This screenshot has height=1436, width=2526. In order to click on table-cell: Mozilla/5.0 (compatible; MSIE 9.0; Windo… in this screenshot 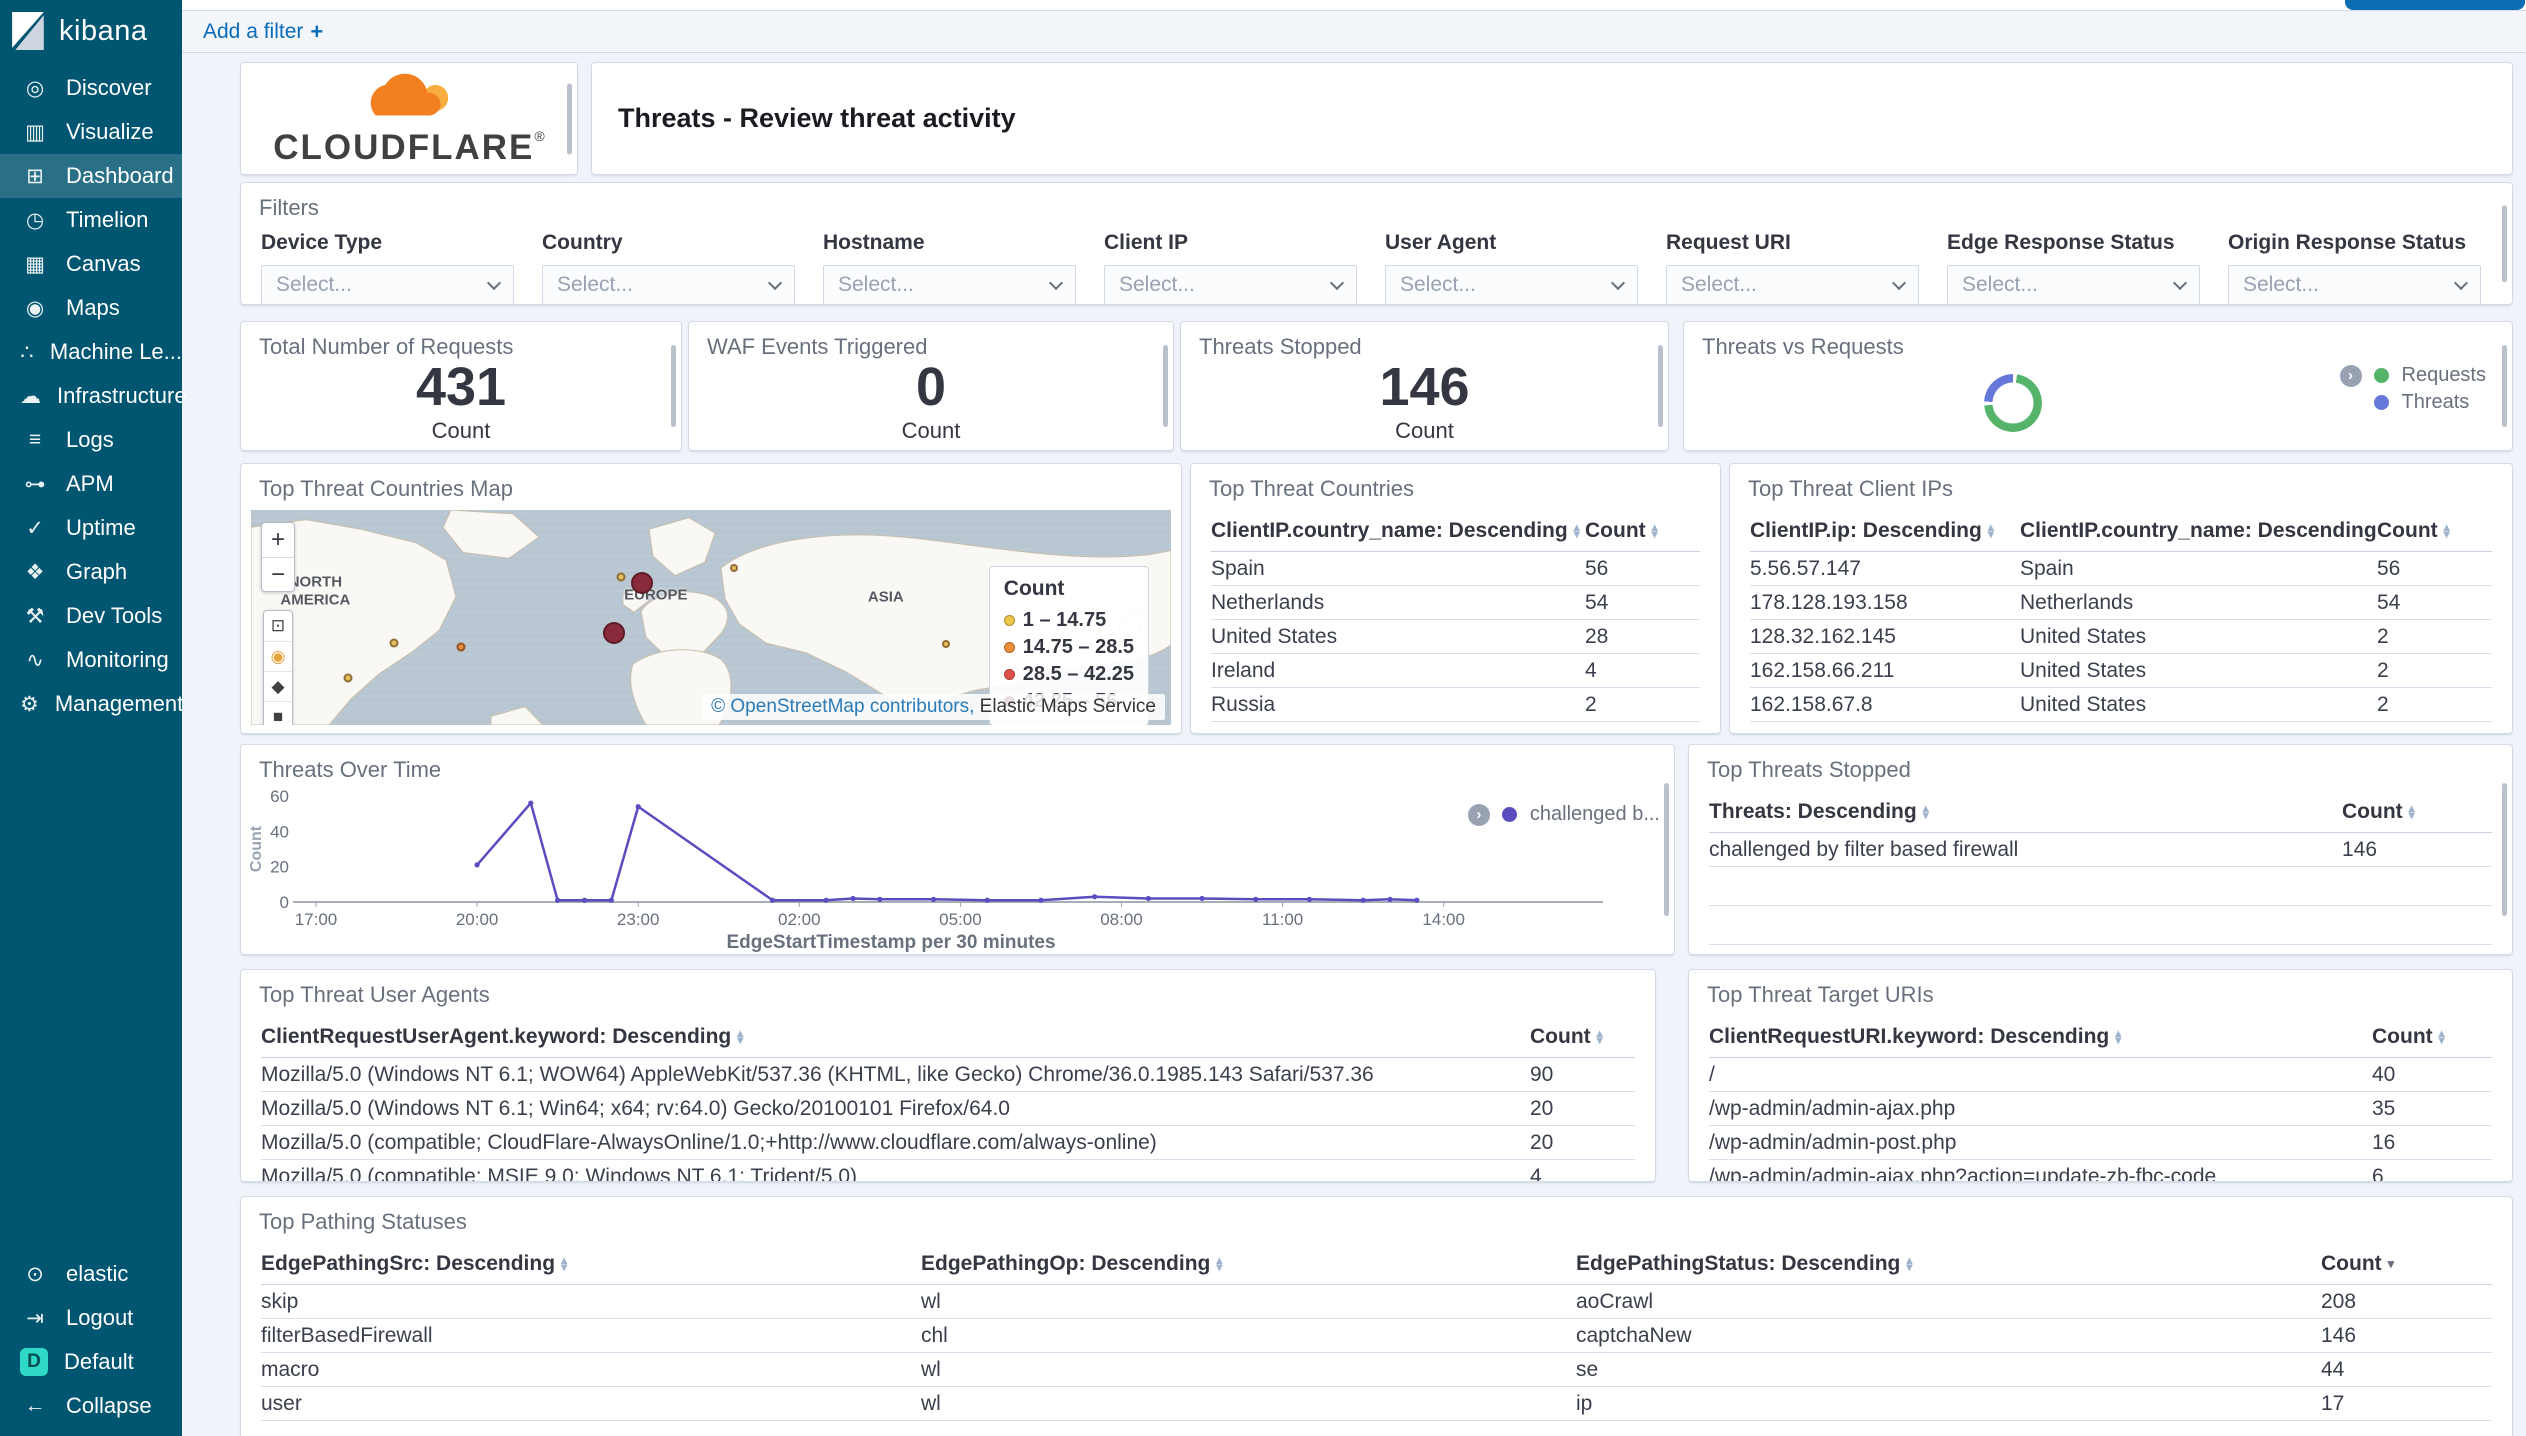, I will do `click(559, 1173)`.